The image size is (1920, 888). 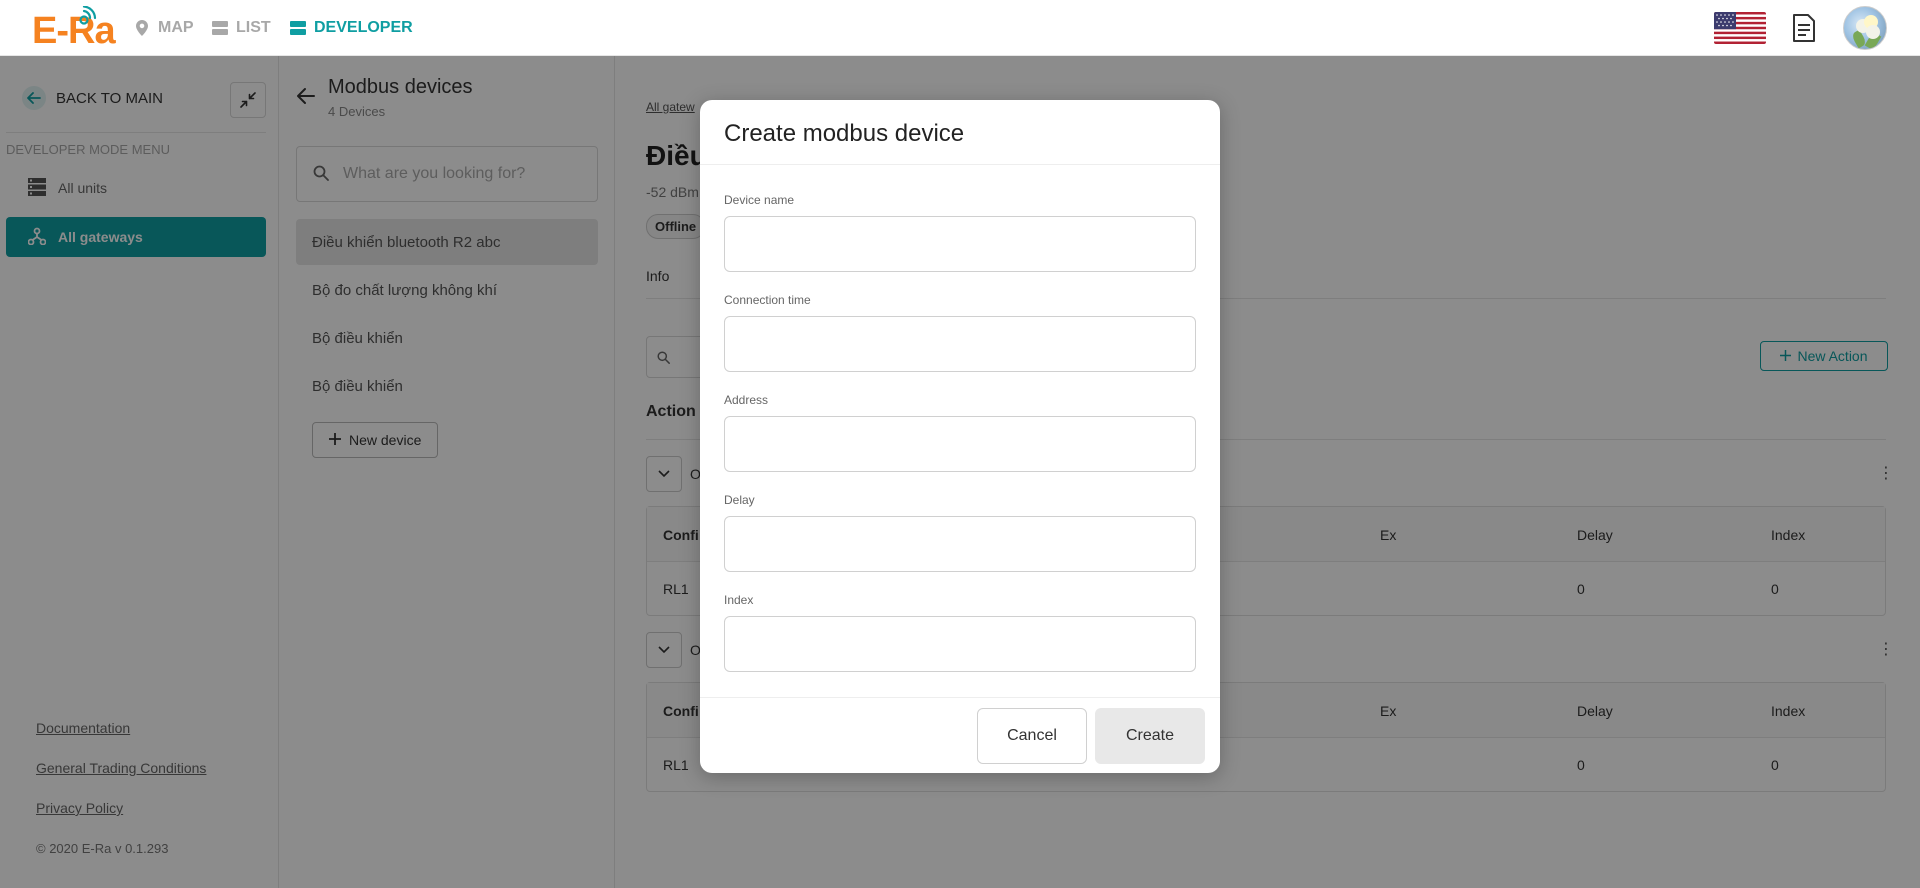 What do you see at coordinates (739, 600) in the screenshot?
I see `index-label: Index` at bounding box center [739, 600].